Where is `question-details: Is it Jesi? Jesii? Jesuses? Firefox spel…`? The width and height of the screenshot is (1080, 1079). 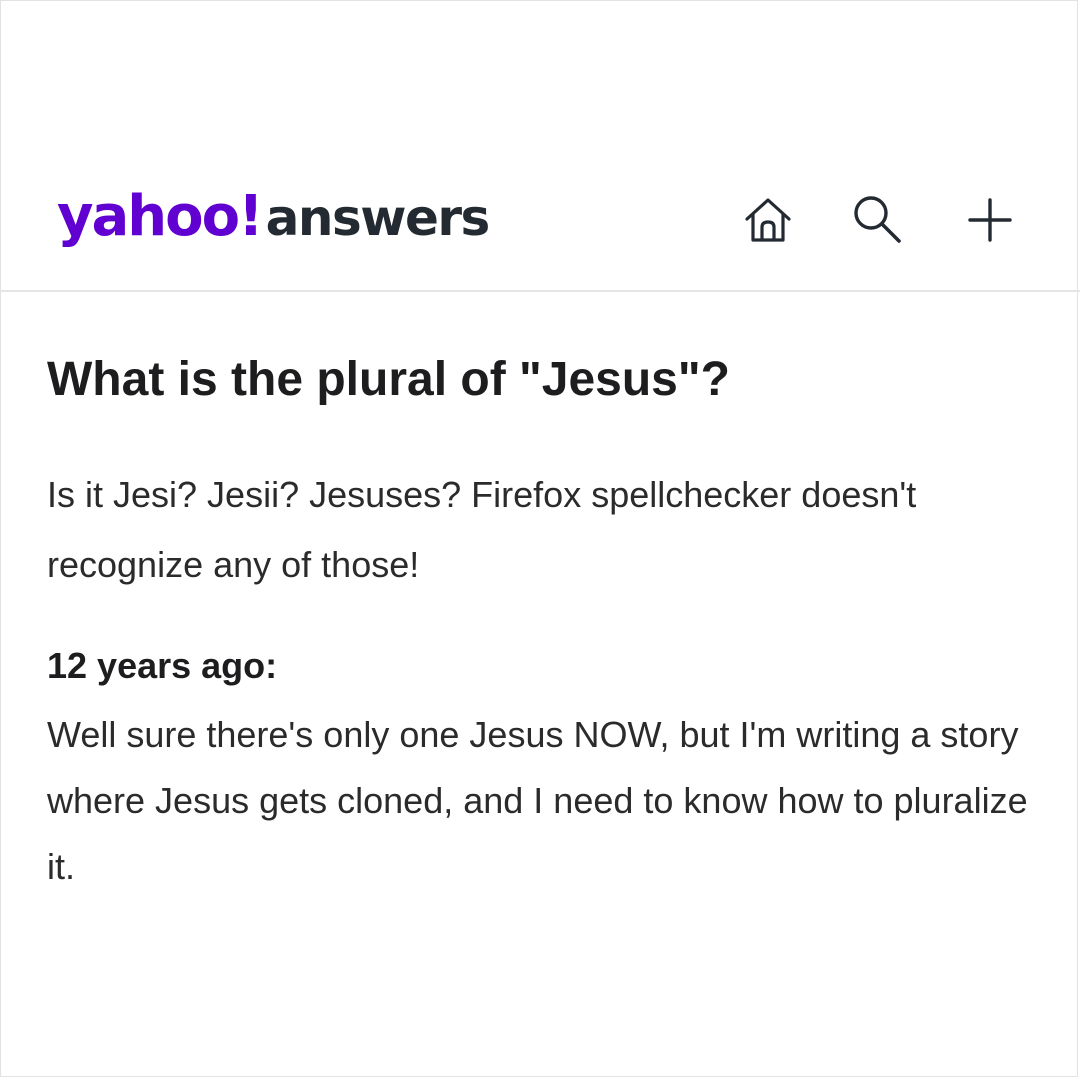 question-details: Is it Jesi? Jesii? Jesuses? Firefox spel… is located at coordinates (482, 529).